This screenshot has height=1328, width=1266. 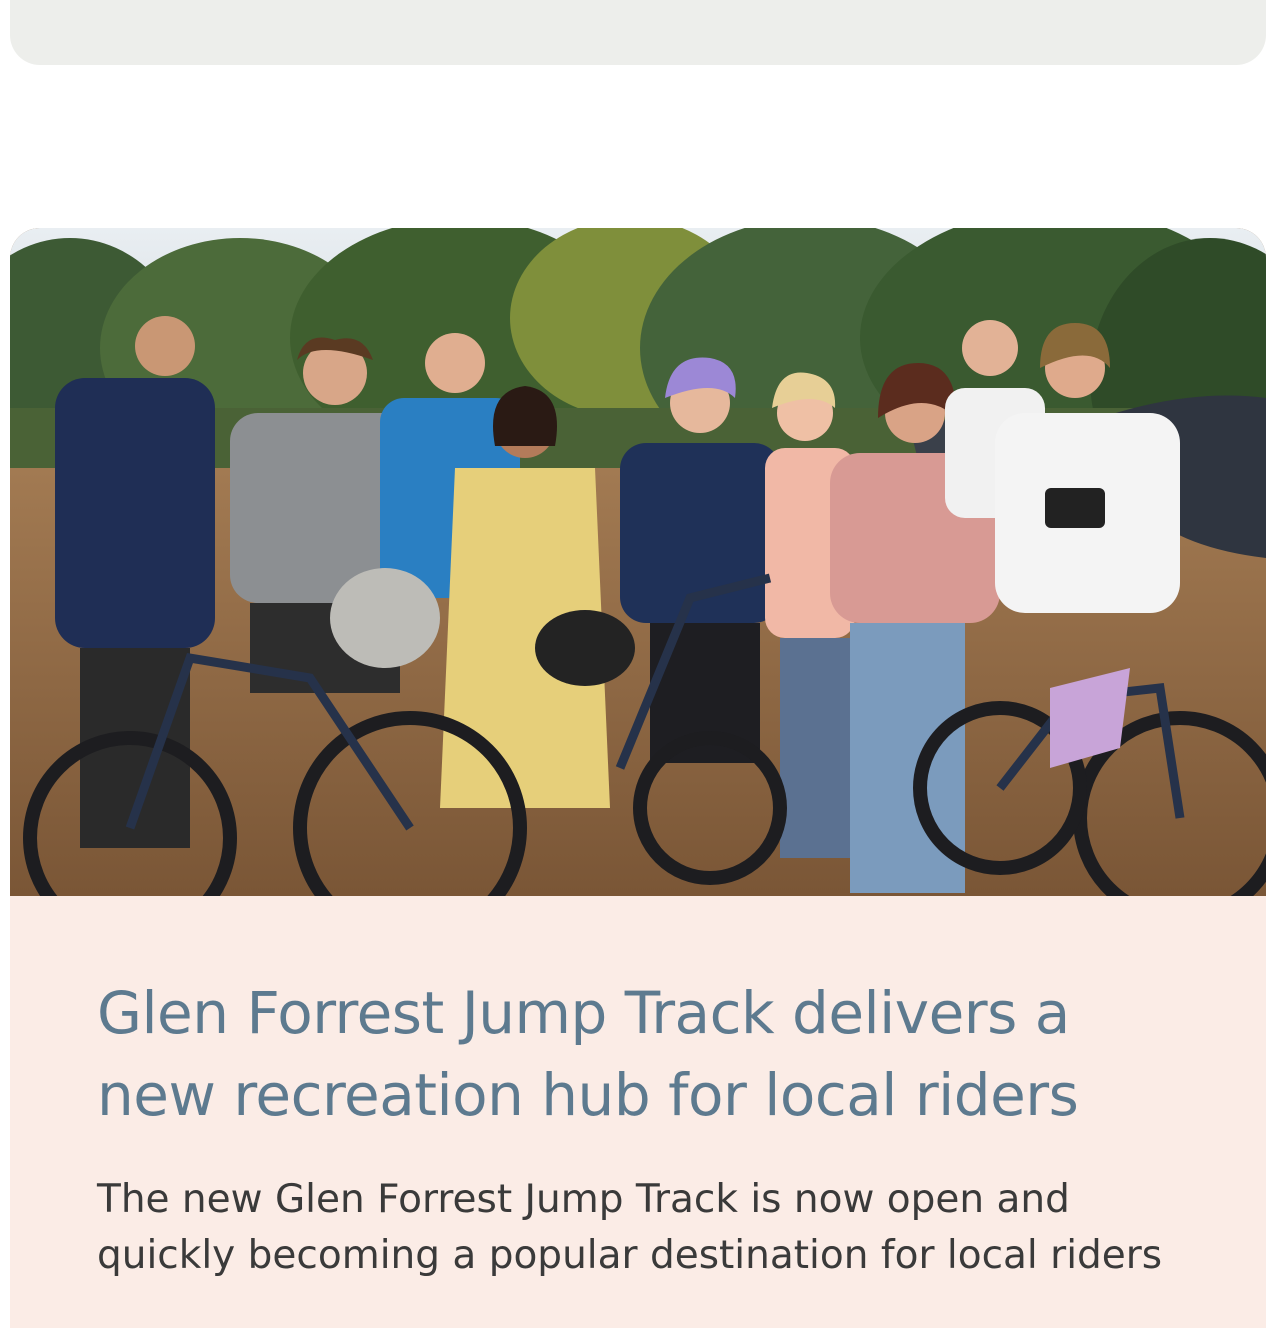 I want to click on previous-card, so click(x=638, y=32).